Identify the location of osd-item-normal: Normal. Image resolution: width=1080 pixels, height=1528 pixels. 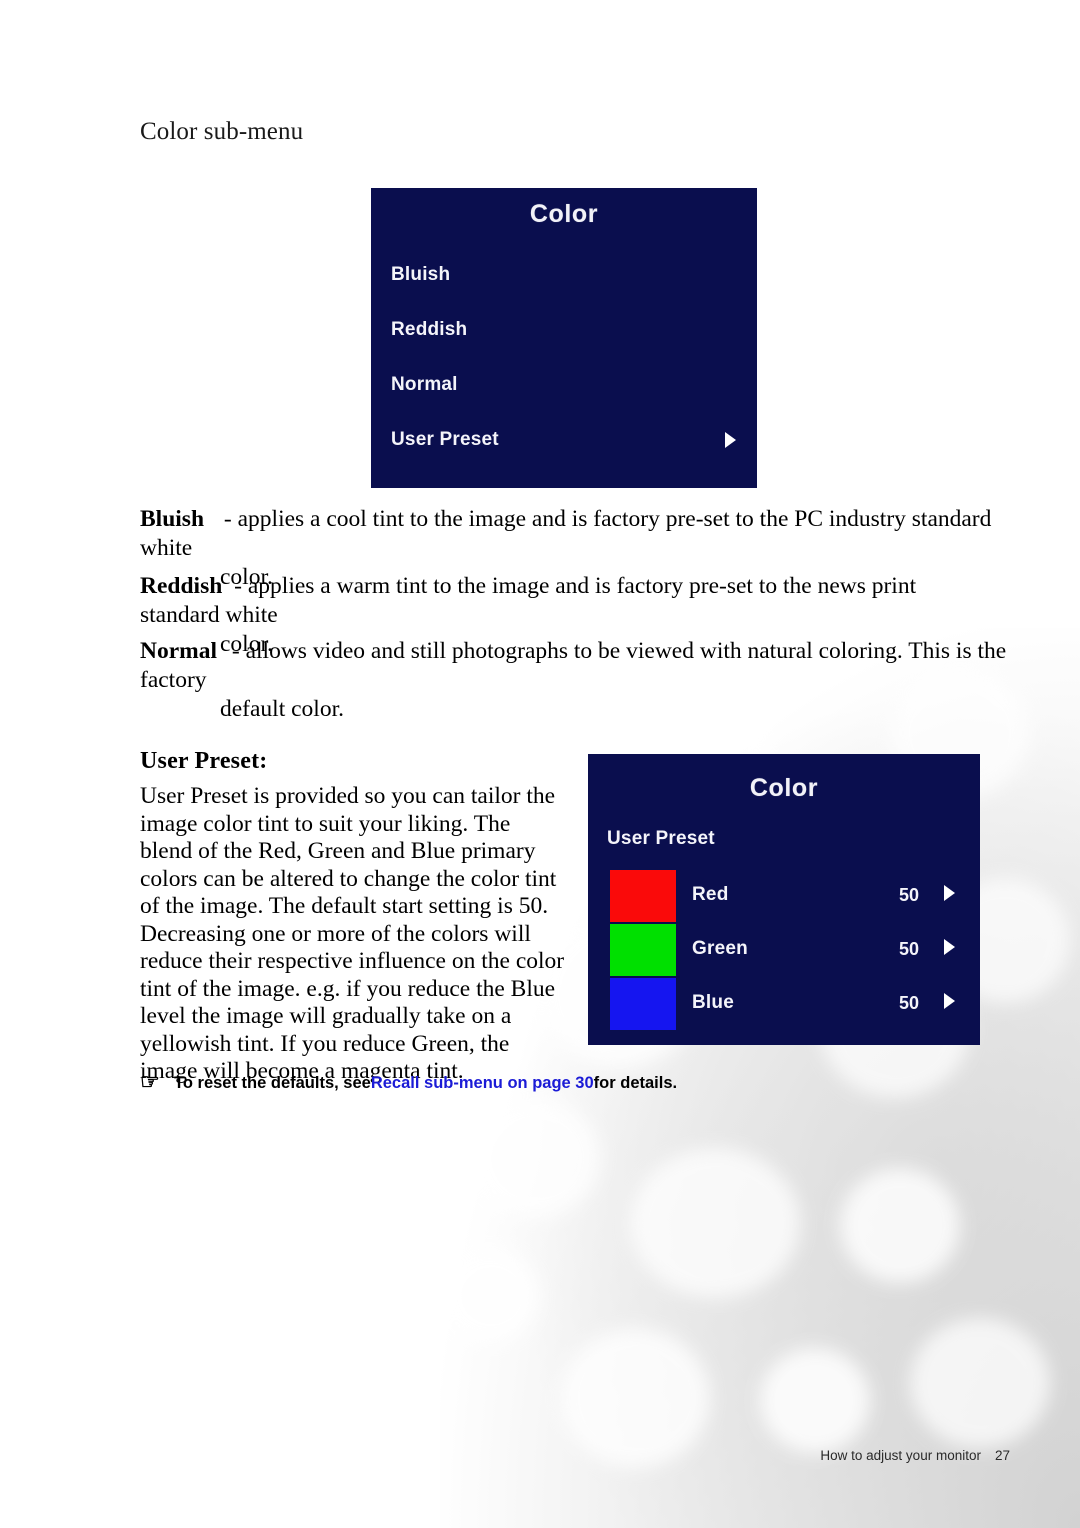
(424, 385).